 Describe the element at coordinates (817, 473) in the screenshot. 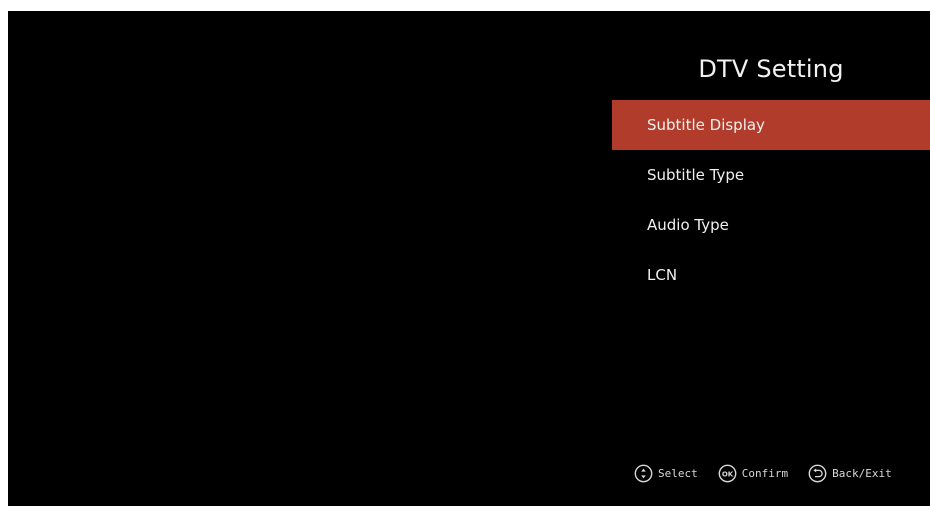

I see `back-icon` at that location.